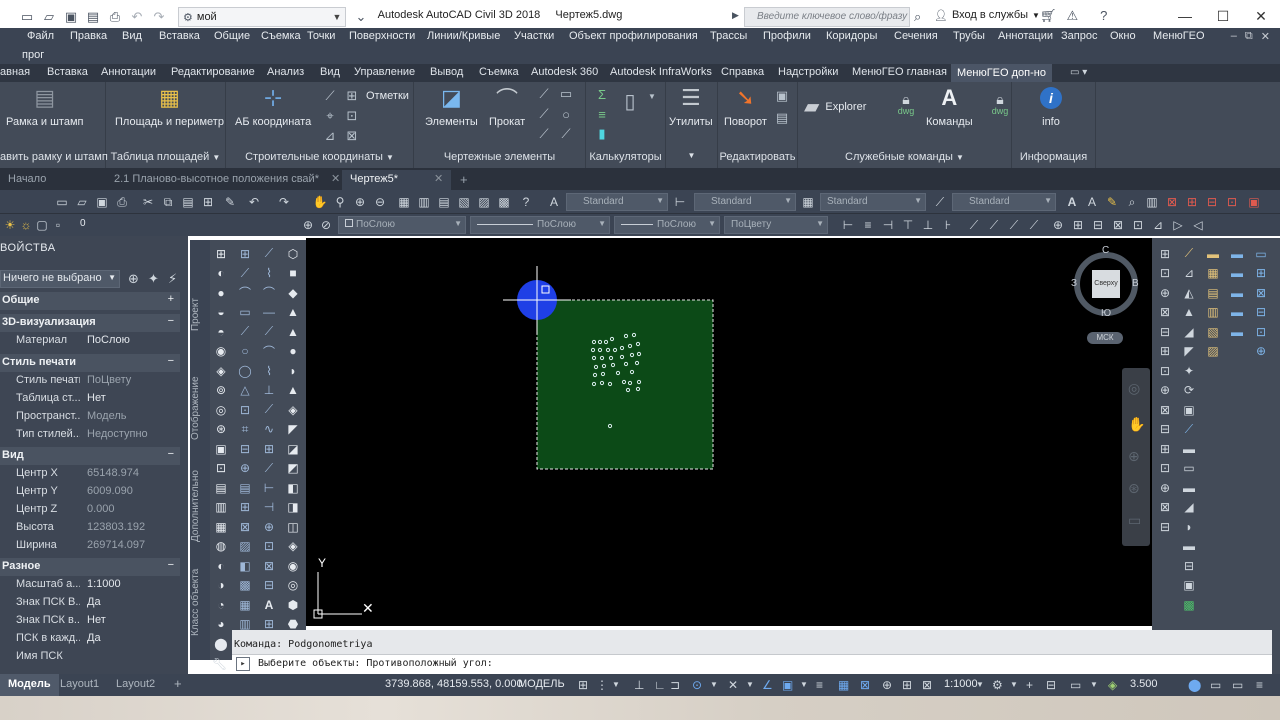  What do you see at coordinates (1259, 685) in the screenshot?
I see `customization-icon: ≡` at bounding box center [1259, 685].